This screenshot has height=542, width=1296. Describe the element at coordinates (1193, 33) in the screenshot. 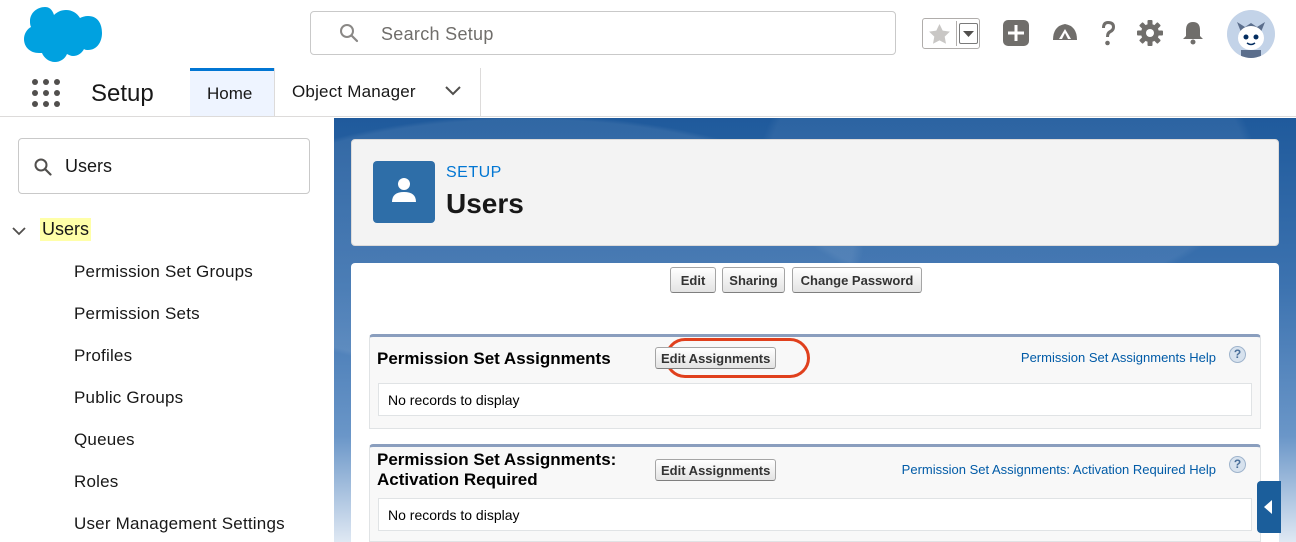

I see `notifications-bell-icon` at that location.